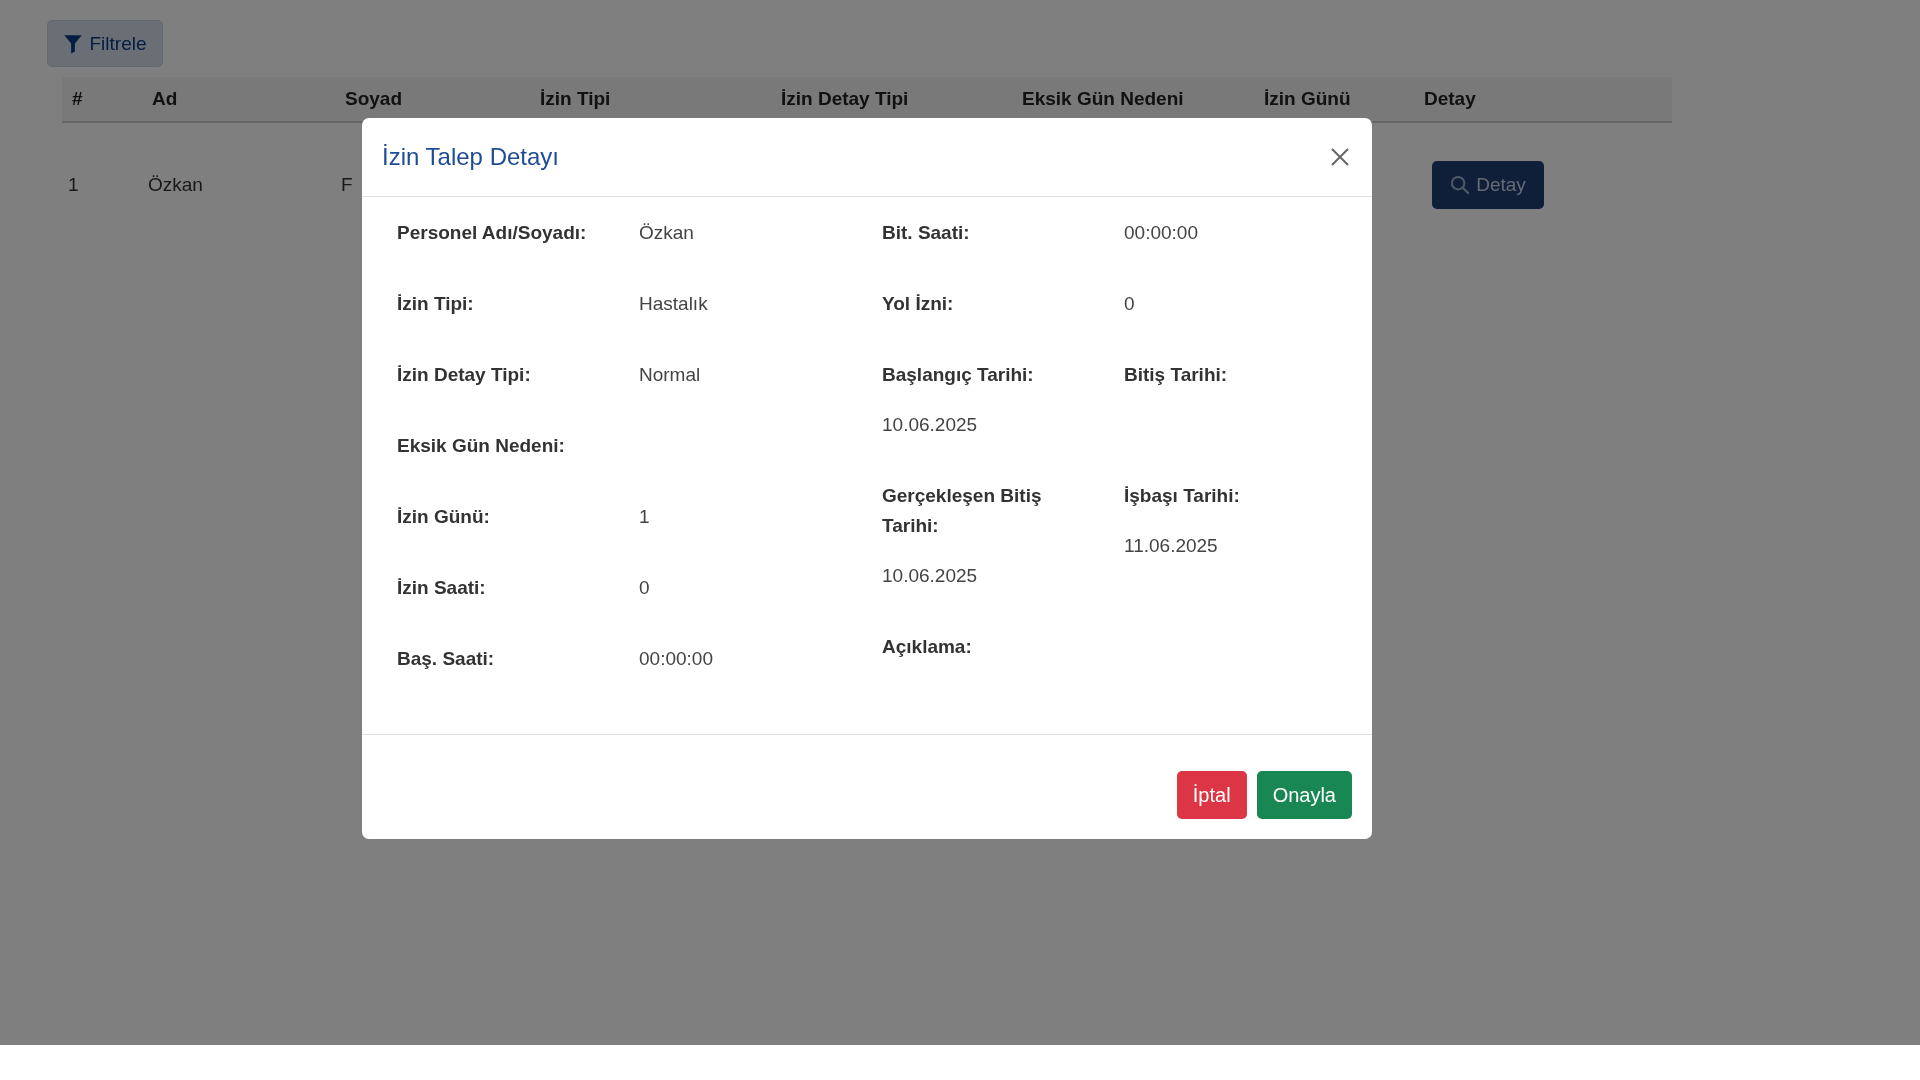 The width and height of the screenshot is (1920, 1080). I want to click on field-value: Hastalık, so click(673, 303).